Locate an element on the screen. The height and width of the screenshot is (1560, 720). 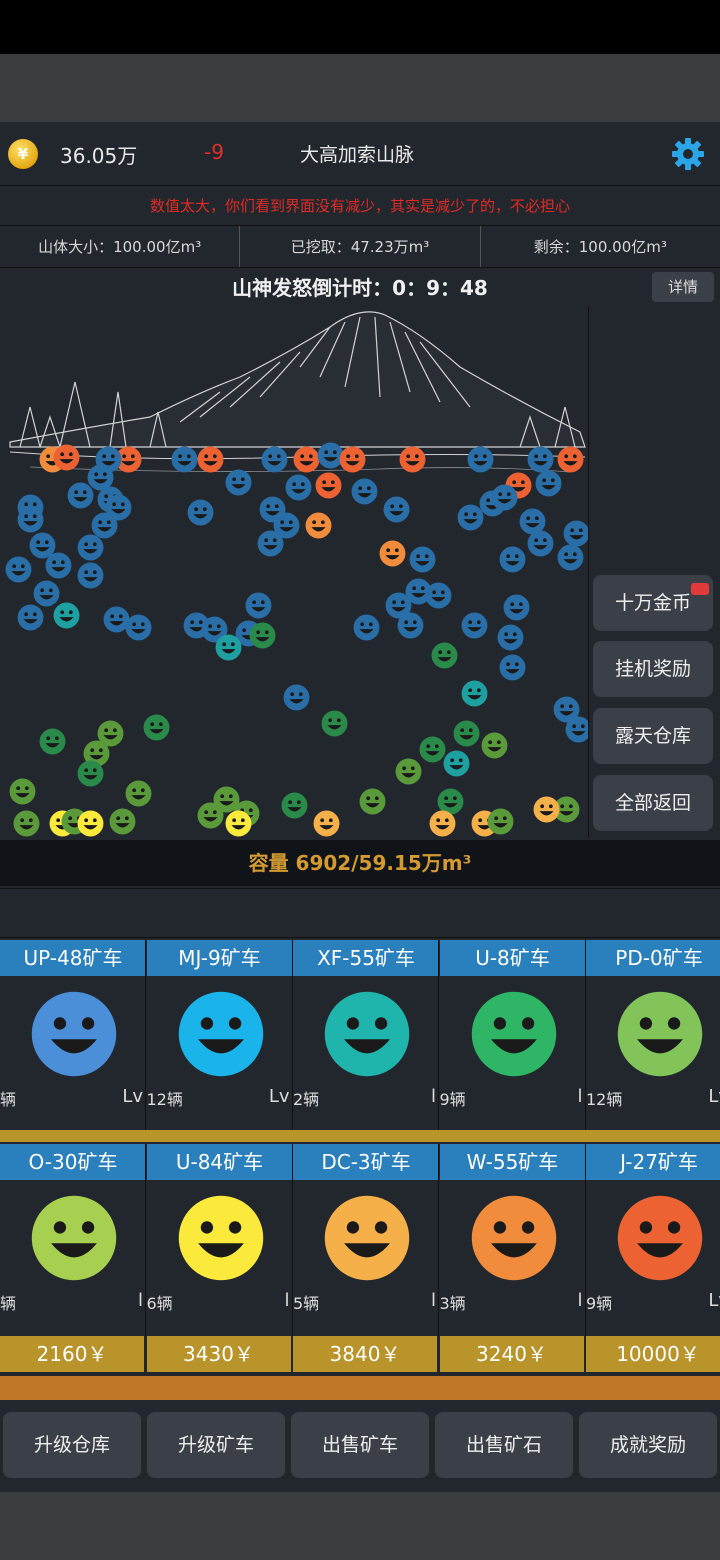
row2-cart-card-1: U-84矿车 6辆 l is located at coordinates (219, 1244).